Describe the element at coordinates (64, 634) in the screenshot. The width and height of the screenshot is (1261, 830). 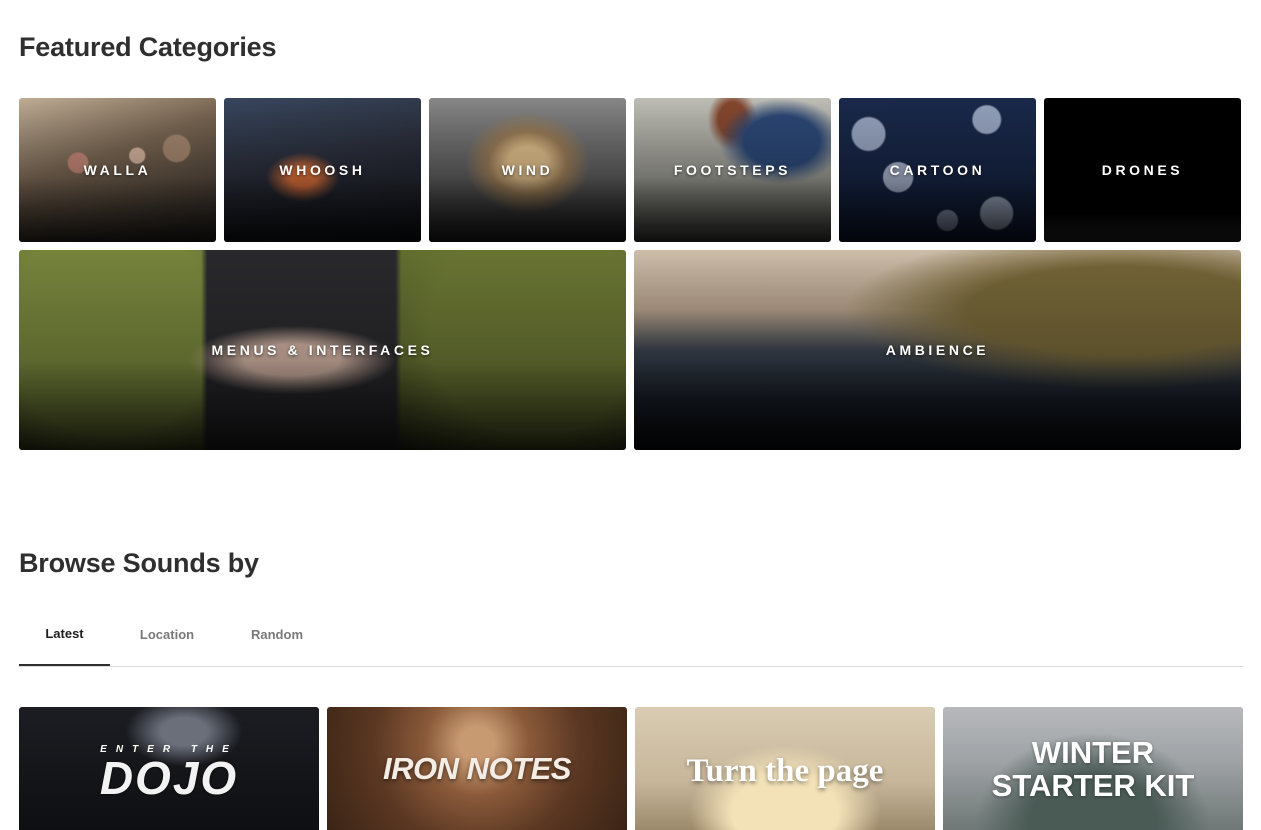
I see `tab-latest: Latest` at that location.